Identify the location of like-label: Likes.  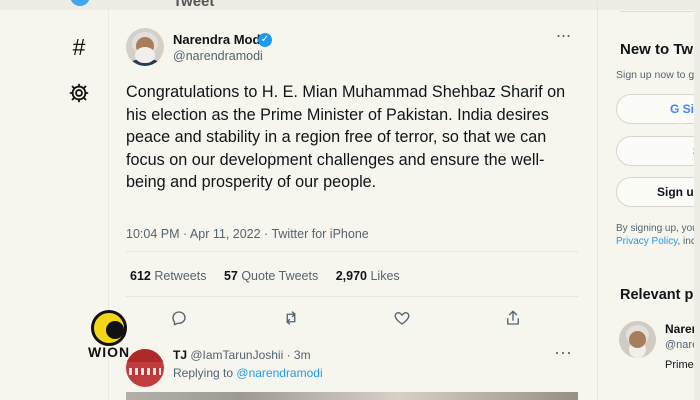
(385, 276).